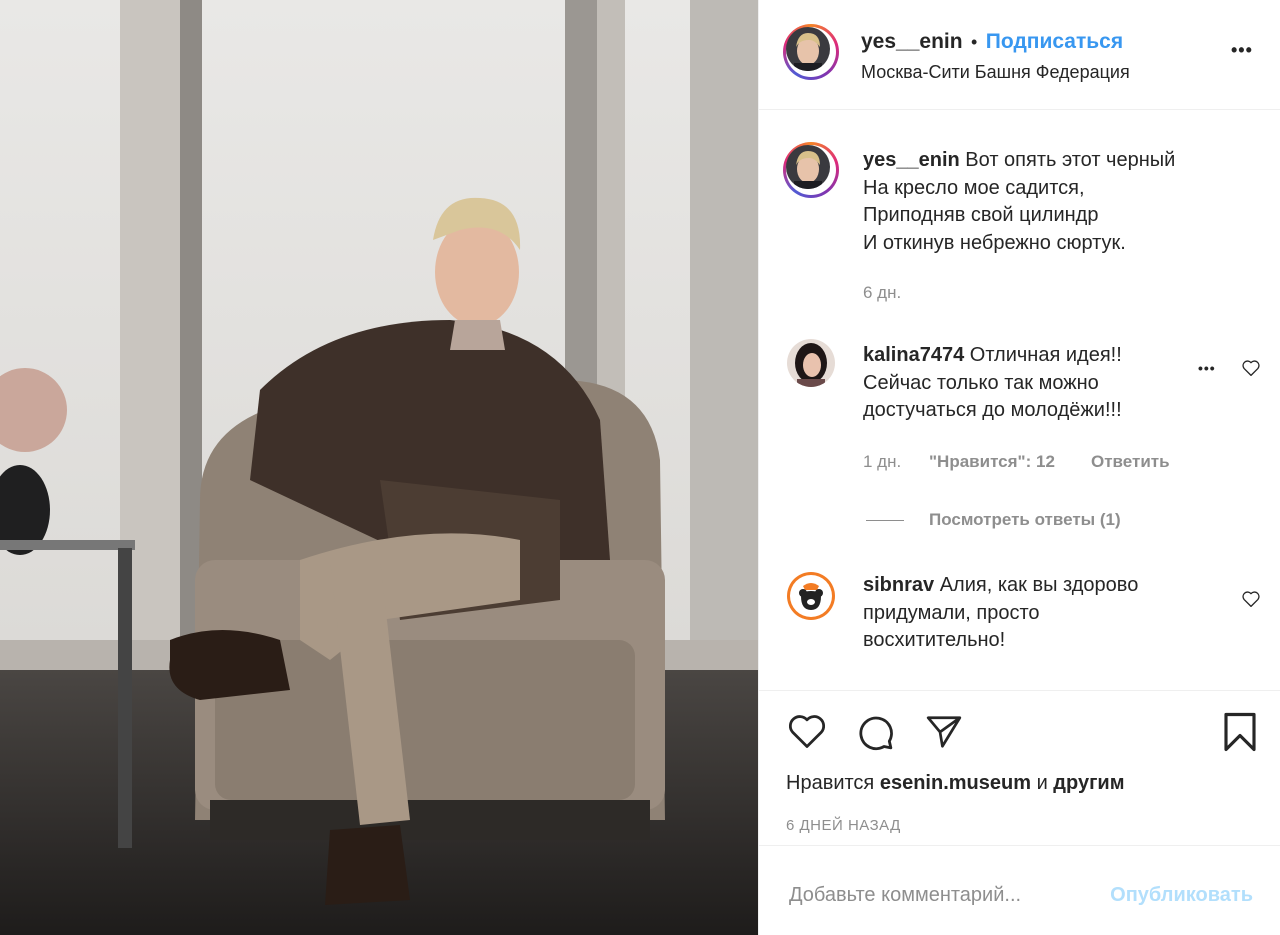 Image resolution: width=1280 pixels, height=935 pixels. I want to click on reply-button: Ответить, so click(1130, 462).